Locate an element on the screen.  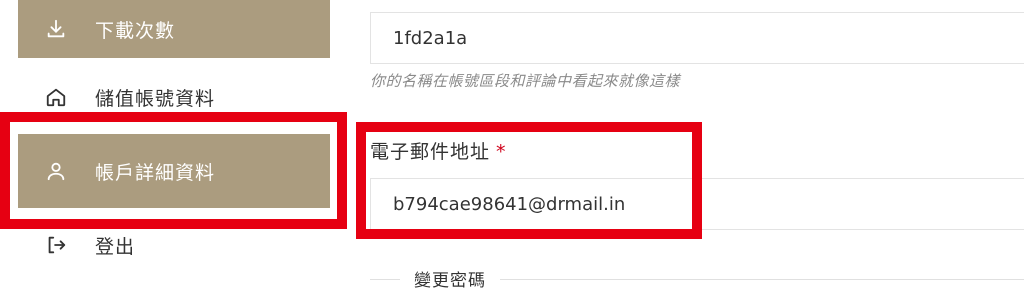
required-mark: * is located at coordinates (501, 152).